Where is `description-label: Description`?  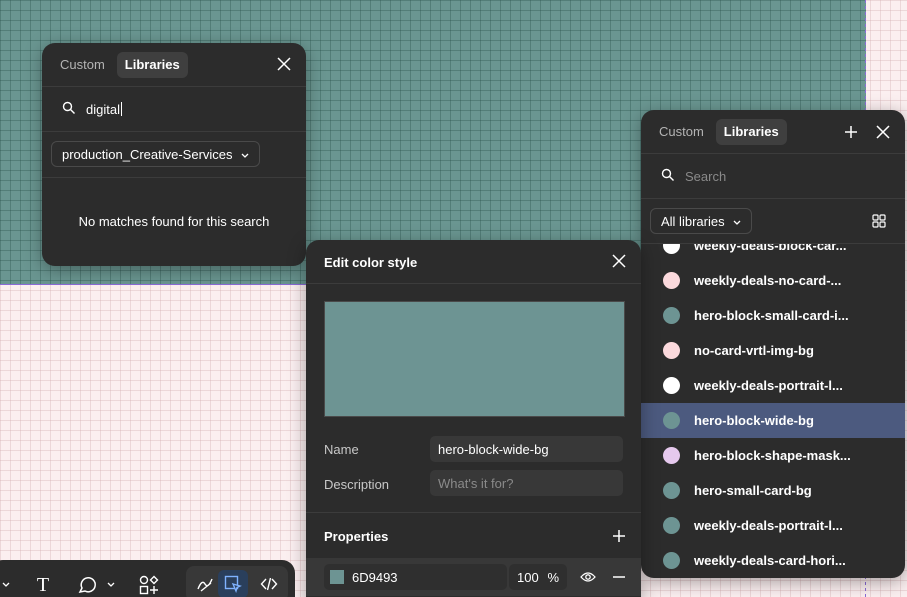 description-label: Description is located at coordinates (357, 484).